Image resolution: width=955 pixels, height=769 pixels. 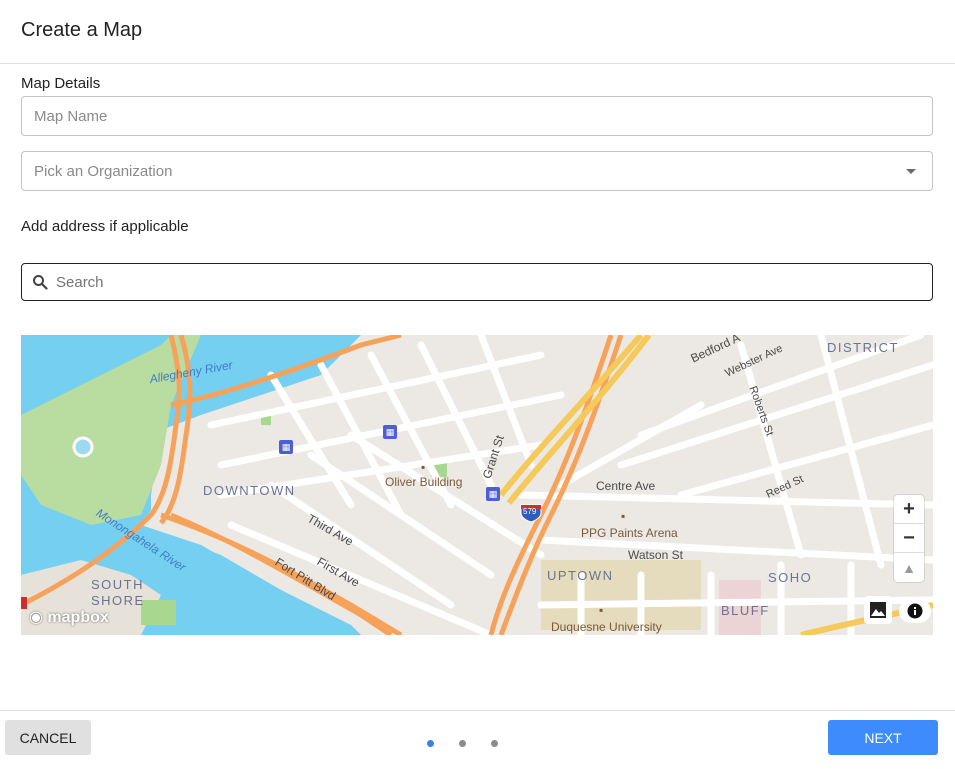 I want to click on address-search-field, so click(x=477, y=282).